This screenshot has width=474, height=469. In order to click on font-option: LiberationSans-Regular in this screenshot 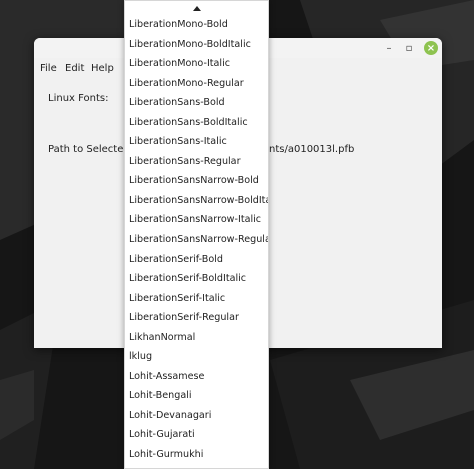, I will do `click(196, 162)`.